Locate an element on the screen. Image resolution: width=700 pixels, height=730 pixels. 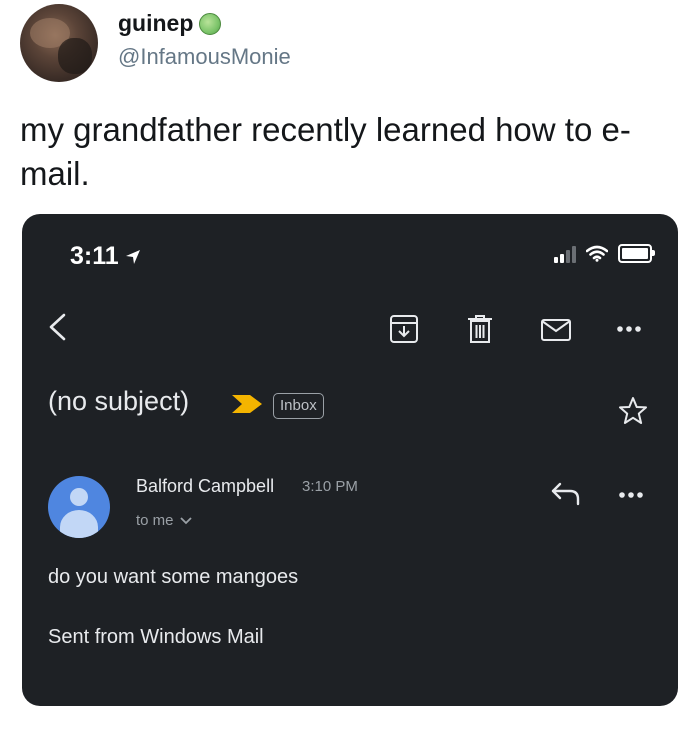
message-more-icon is located at coordinates (631, 495).